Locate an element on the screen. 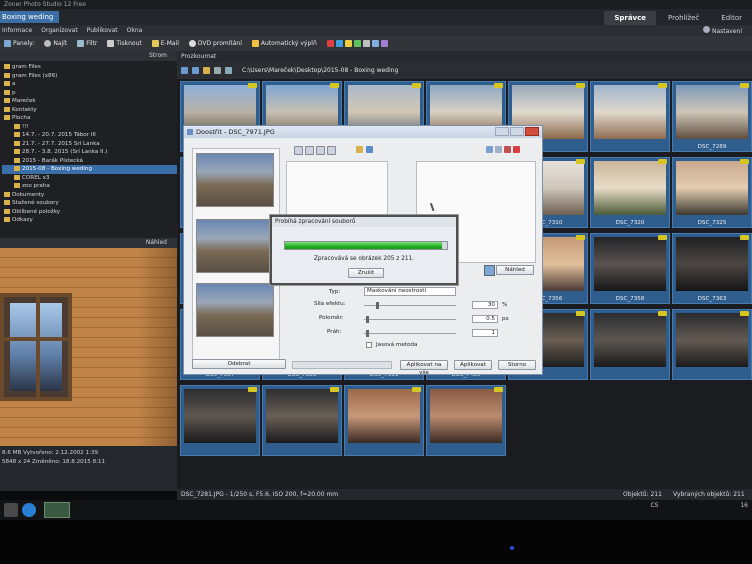  radius-input: 0.5 is located at coordinates (485, 319).